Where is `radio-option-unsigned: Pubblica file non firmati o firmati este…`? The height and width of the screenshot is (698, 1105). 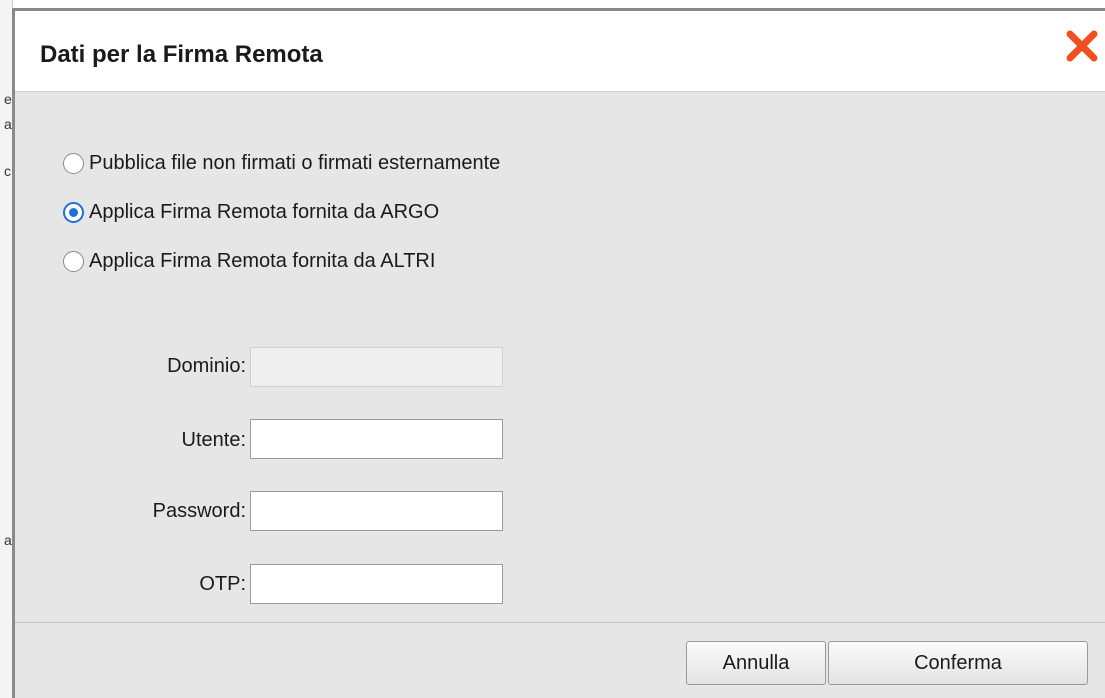 radio-option-unsigned: Pubblica file non firmati o firmati este… is located at coordinates (281, 163).